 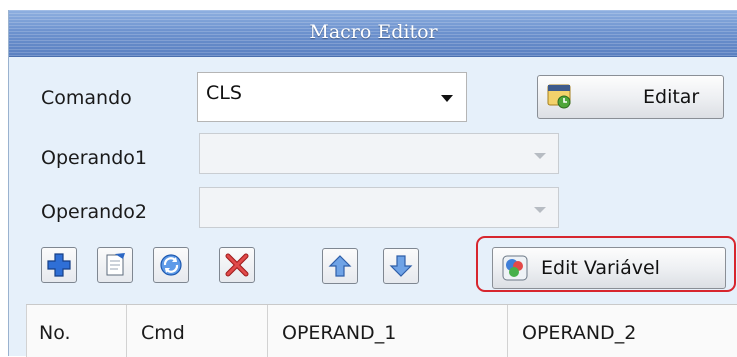 I want to click on table-header: No. Cmd OPERAND_1 OPERAND_2, so click(x=381, y=330).